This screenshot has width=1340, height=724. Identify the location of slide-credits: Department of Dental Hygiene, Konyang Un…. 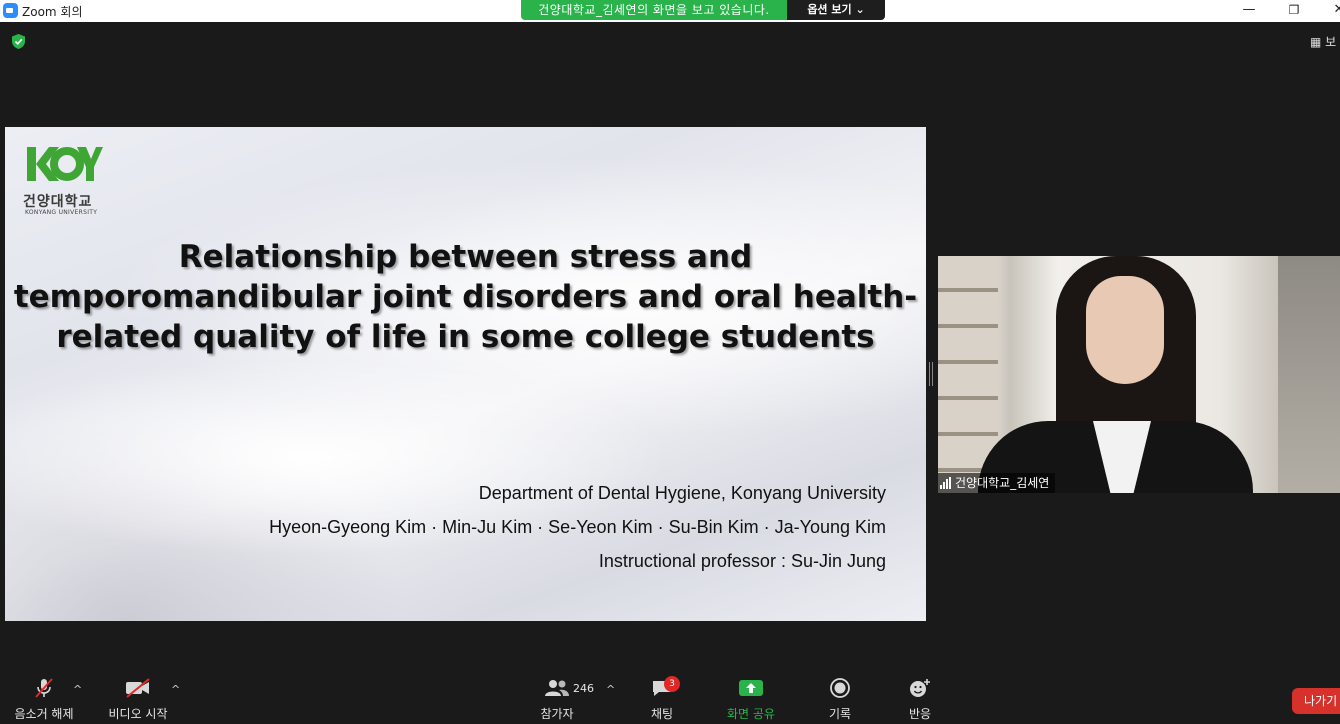
(577, 527).